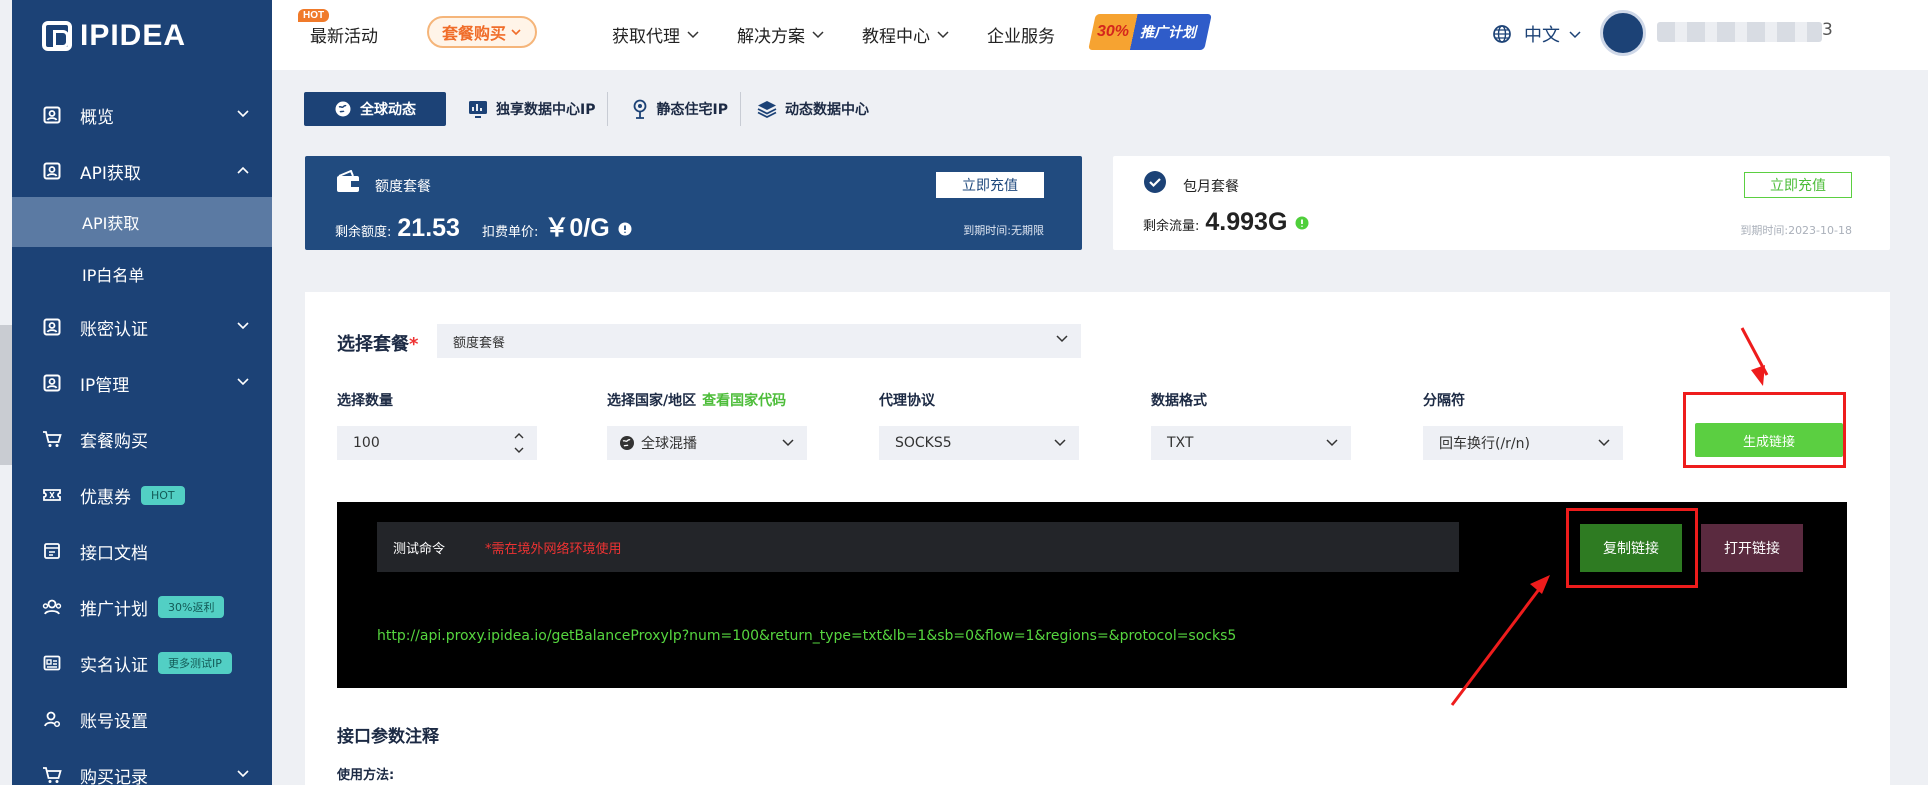 This screenshot has width=1928, height=785. Describe the element at coordinates (811, 109) in the screenshot. I see `tab-dynamic-datacenter: 动态数据中心` at that location.